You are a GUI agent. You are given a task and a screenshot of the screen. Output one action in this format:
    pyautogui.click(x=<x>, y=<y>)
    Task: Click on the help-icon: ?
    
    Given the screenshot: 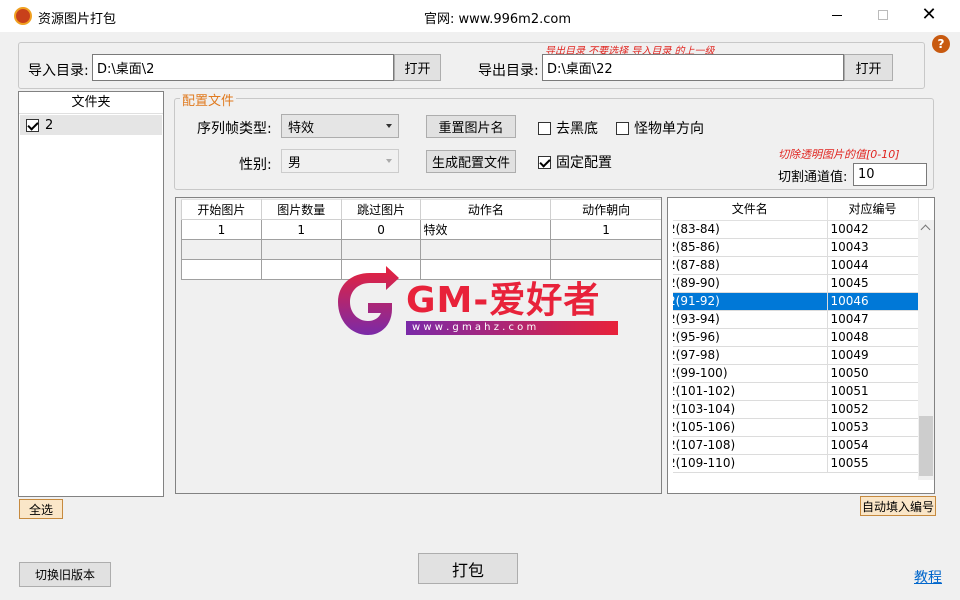 What is the action you would take?
    pyautogui.click(x=941, y=44)
    